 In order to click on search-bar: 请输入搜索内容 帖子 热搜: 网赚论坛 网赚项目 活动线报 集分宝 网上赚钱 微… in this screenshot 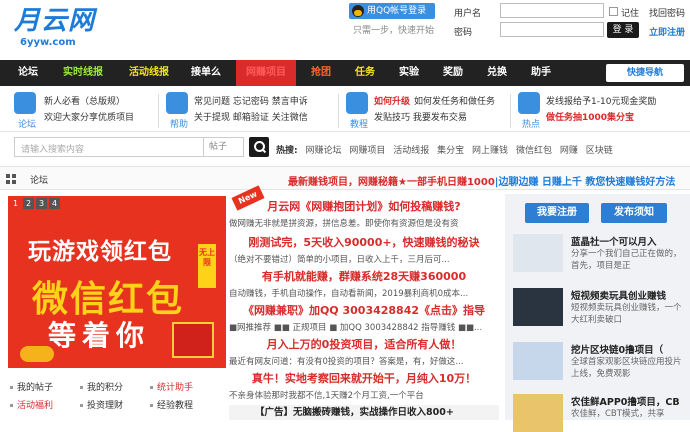, I will do `click(345, 147)`.